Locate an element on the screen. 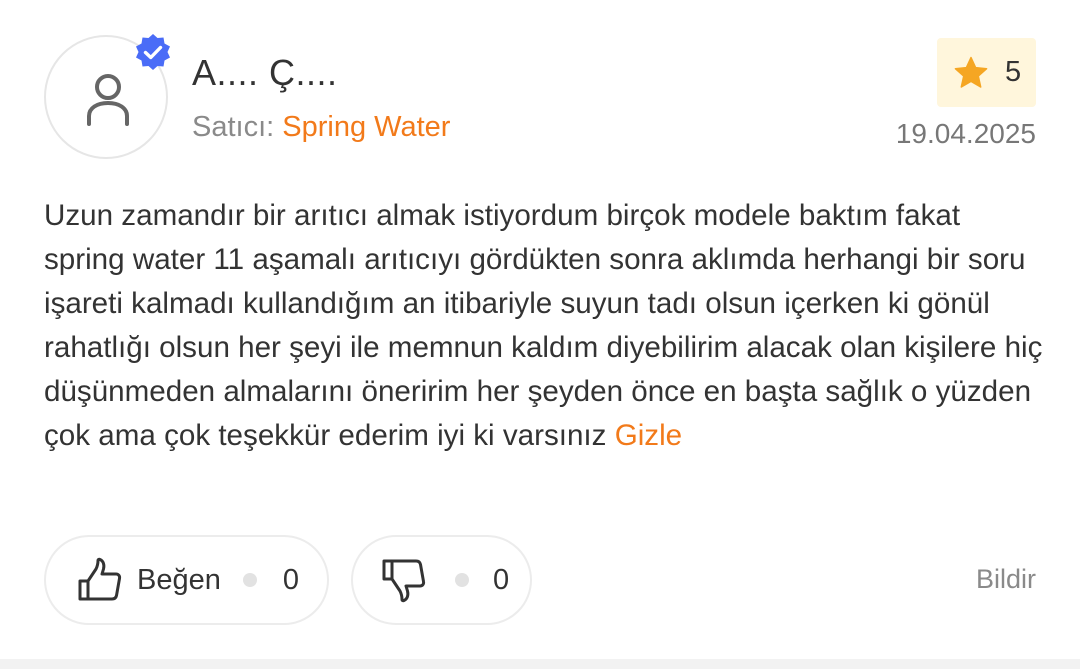 Image resolution: width=1080 pixels, height=669 pixels. thumbs-down-icon is located at coordinates (404, 581).